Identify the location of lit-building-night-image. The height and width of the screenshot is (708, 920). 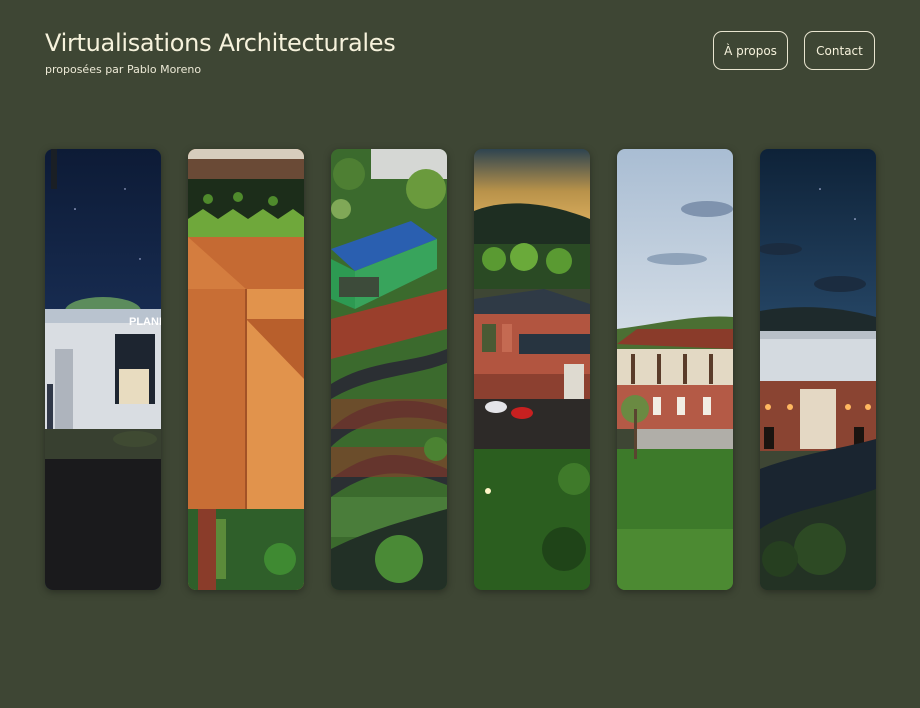
(818, 369).